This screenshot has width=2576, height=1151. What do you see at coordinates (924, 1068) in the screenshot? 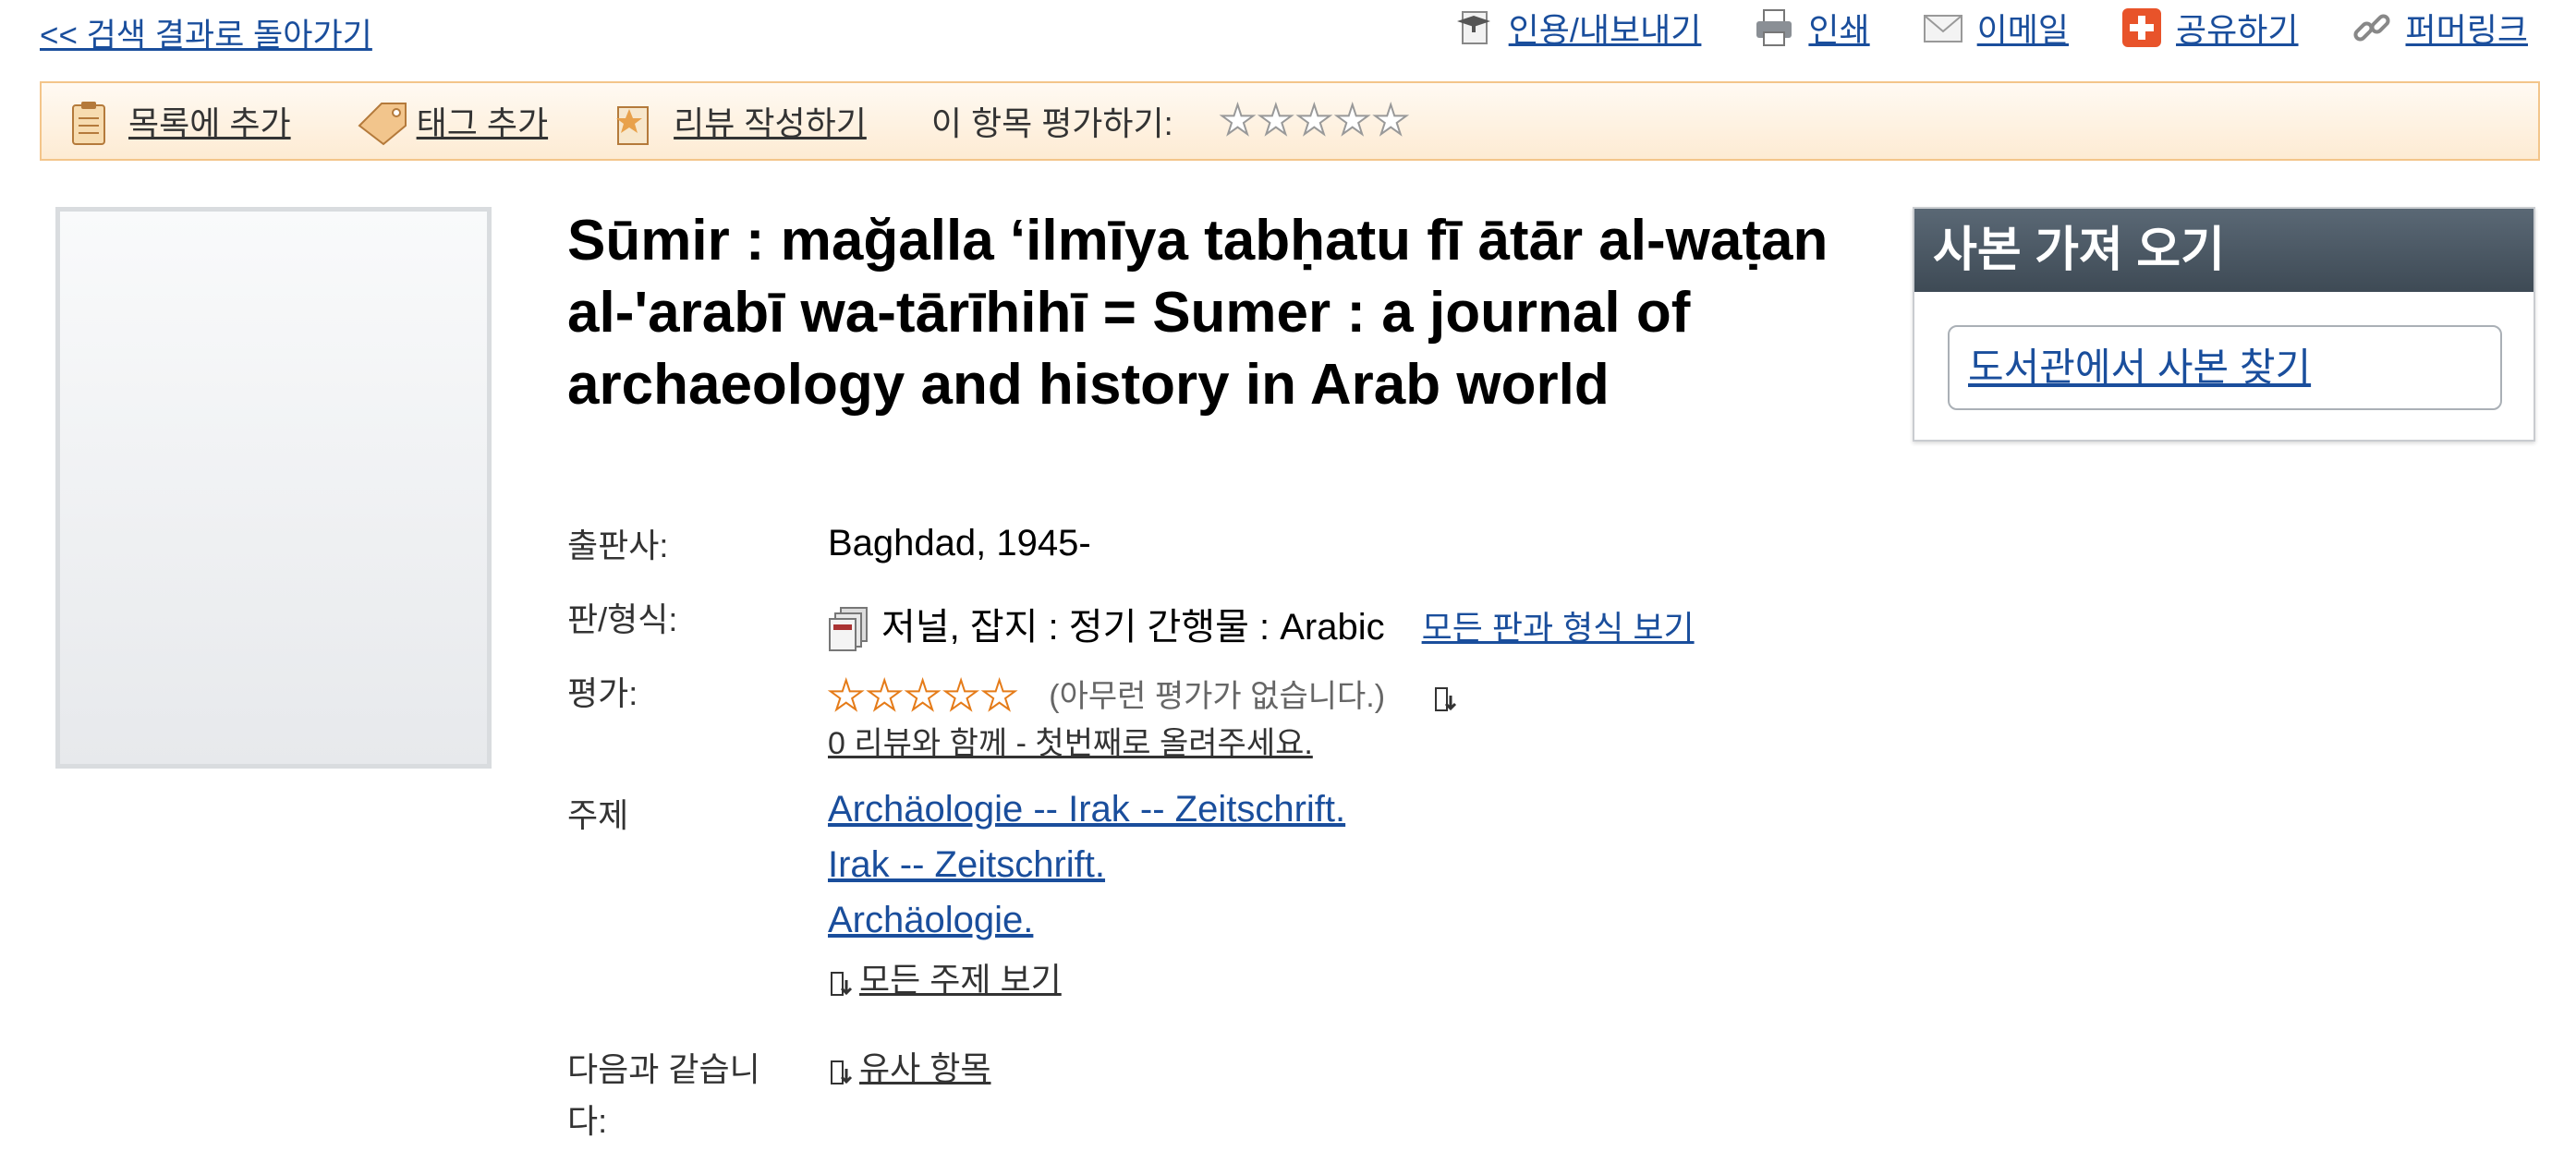
I see `similar-items-link: 유사 항목` at bounding box center [924, 1068].